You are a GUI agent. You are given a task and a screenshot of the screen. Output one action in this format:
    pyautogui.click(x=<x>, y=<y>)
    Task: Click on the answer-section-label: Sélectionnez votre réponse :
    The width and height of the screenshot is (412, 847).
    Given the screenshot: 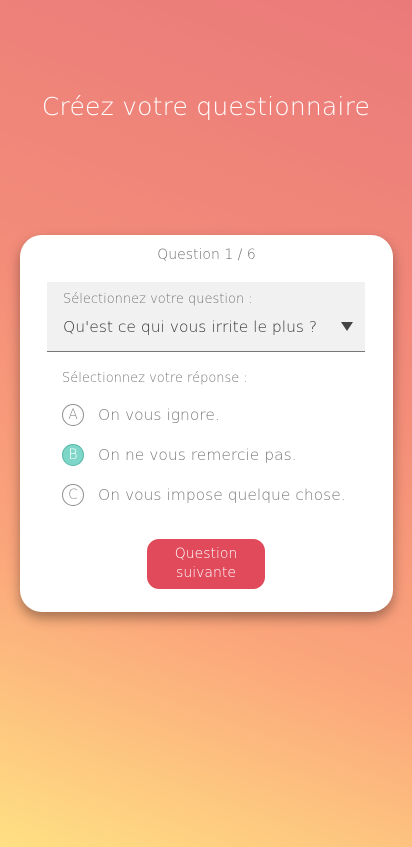 What is the action you would take?
    pyautogui.click(x=155, y=378)
    